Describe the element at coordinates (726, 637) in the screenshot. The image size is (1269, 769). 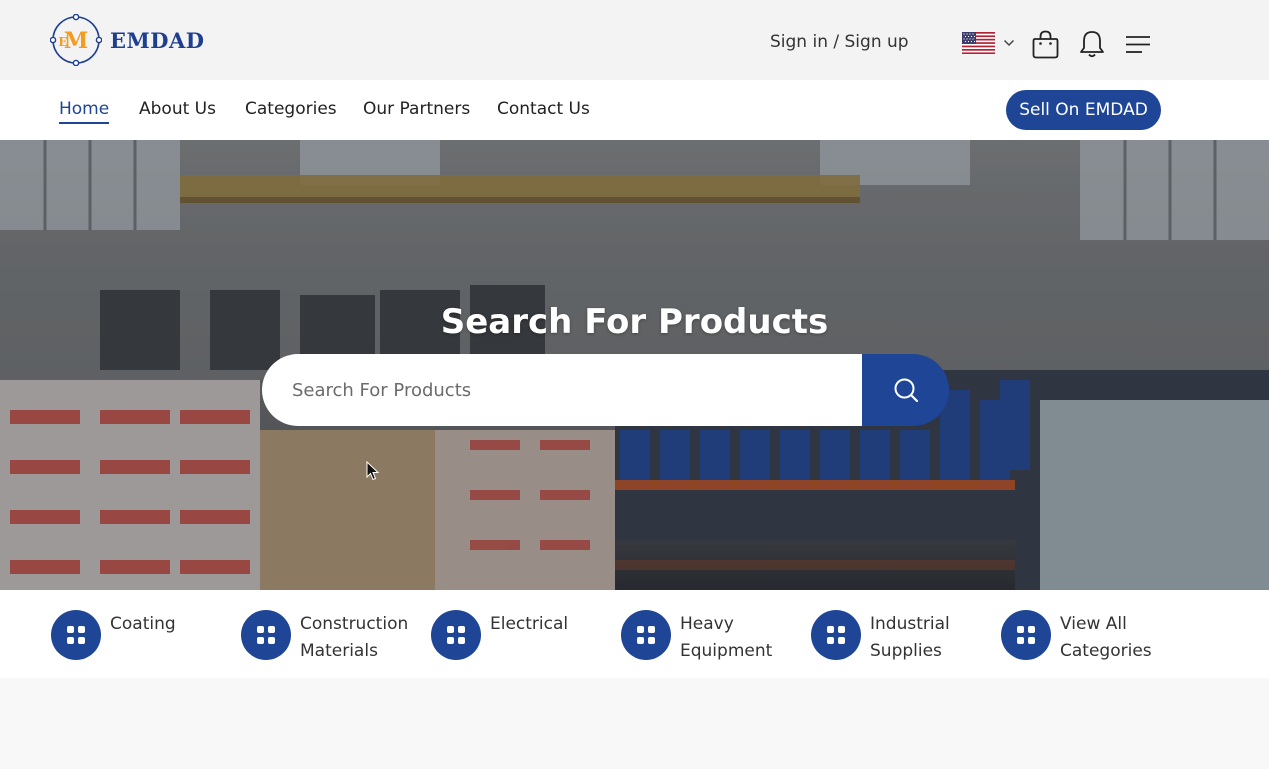
I see `category-label: Heavy Equipment` at that location.